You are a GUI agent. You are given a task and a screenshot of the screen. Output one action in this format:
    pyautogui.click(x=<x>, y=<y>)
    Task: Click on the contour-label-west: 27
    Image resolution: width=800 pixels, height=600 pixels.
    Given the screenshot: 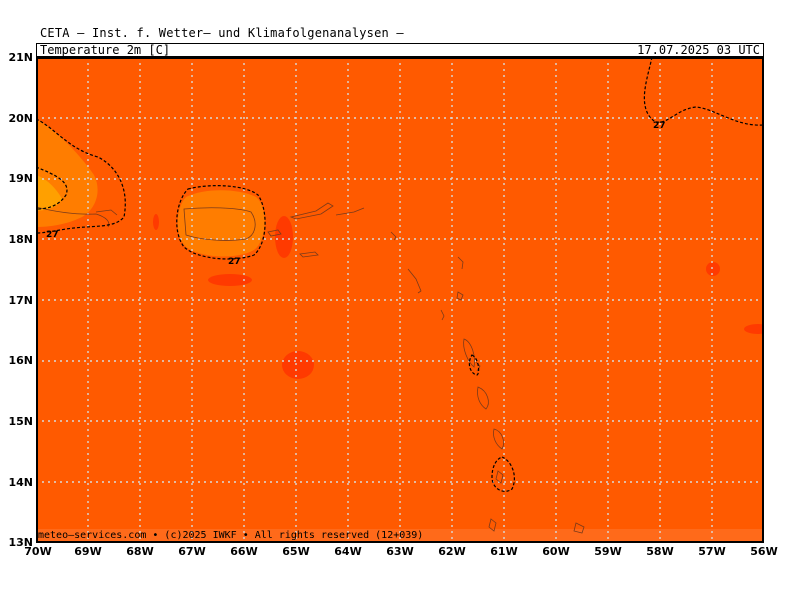 What is the action you would take?
    pyautogui.click(x=52, y=235)
    